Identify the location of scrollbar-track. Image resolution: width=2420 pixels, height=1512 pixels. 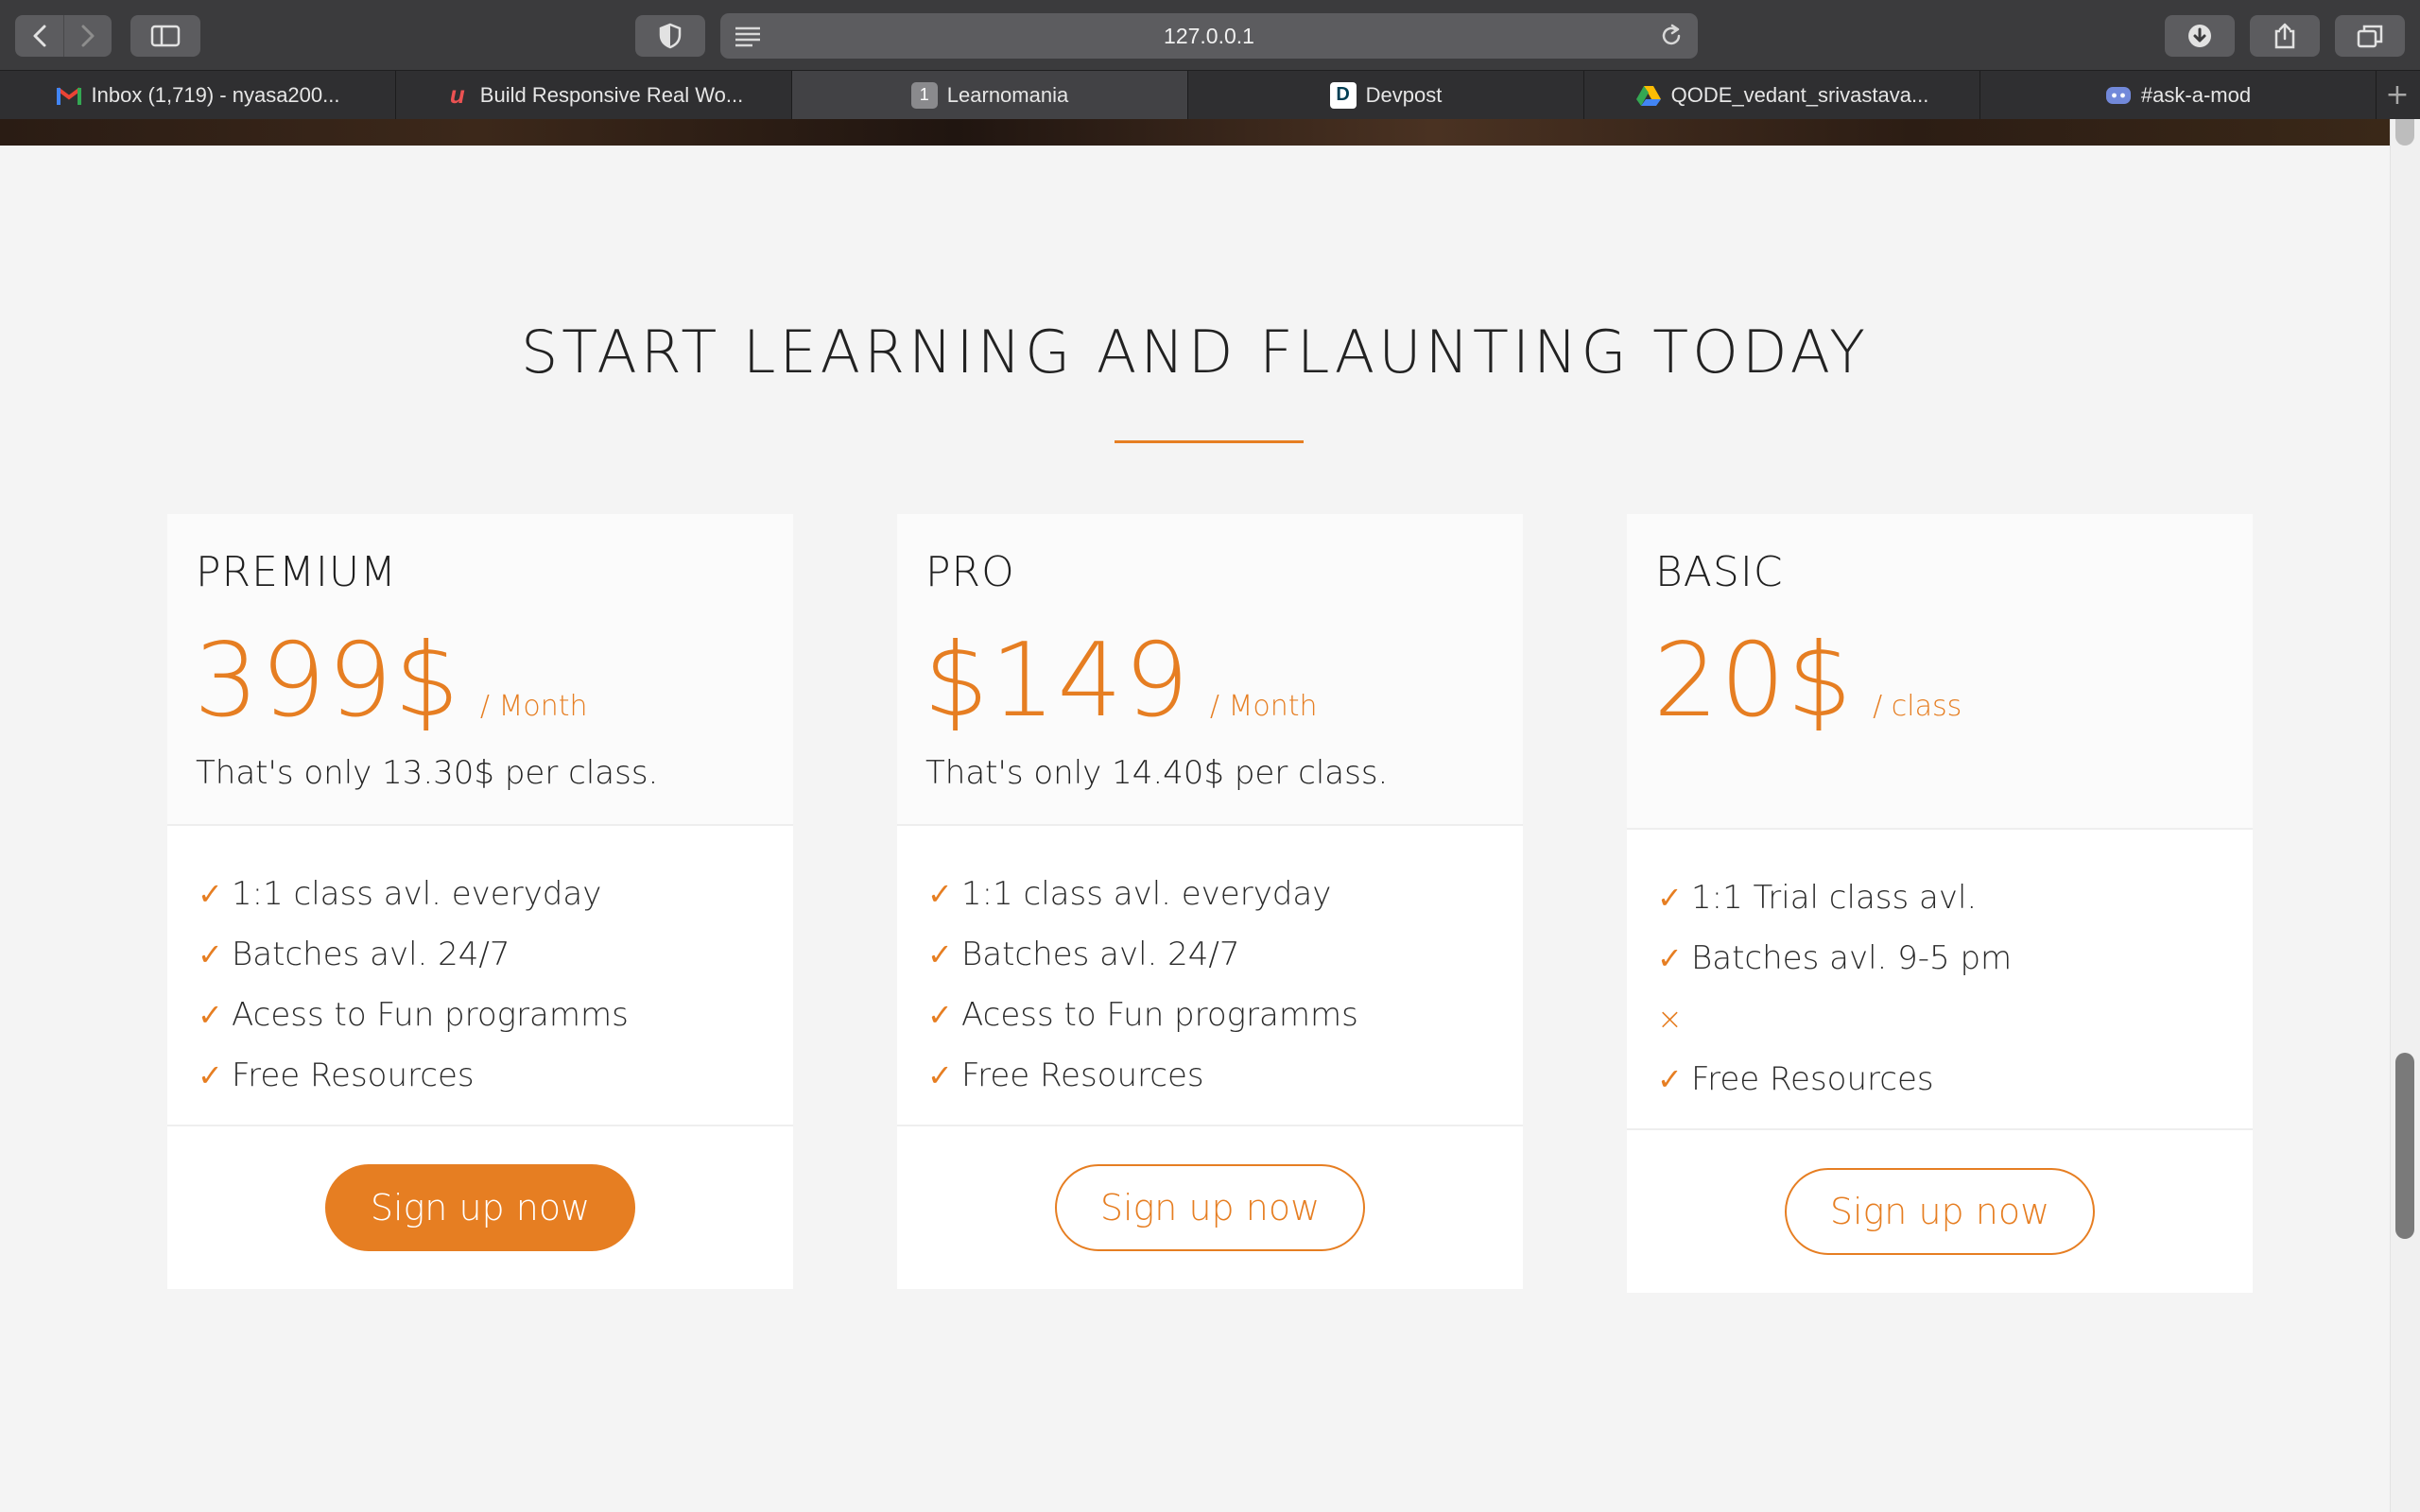
(2405, 815).